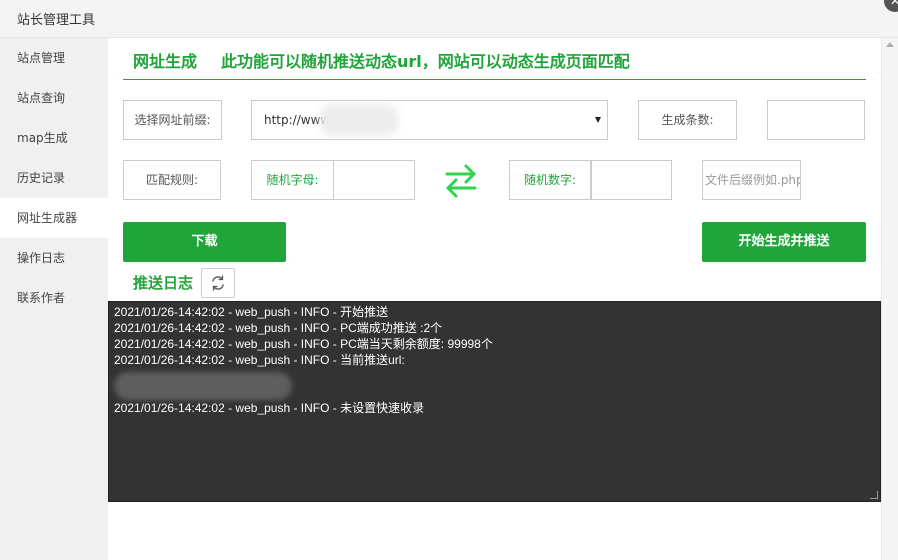 The image size is (898, 560). I want to click on redacted-log-line, so click(497, 384).